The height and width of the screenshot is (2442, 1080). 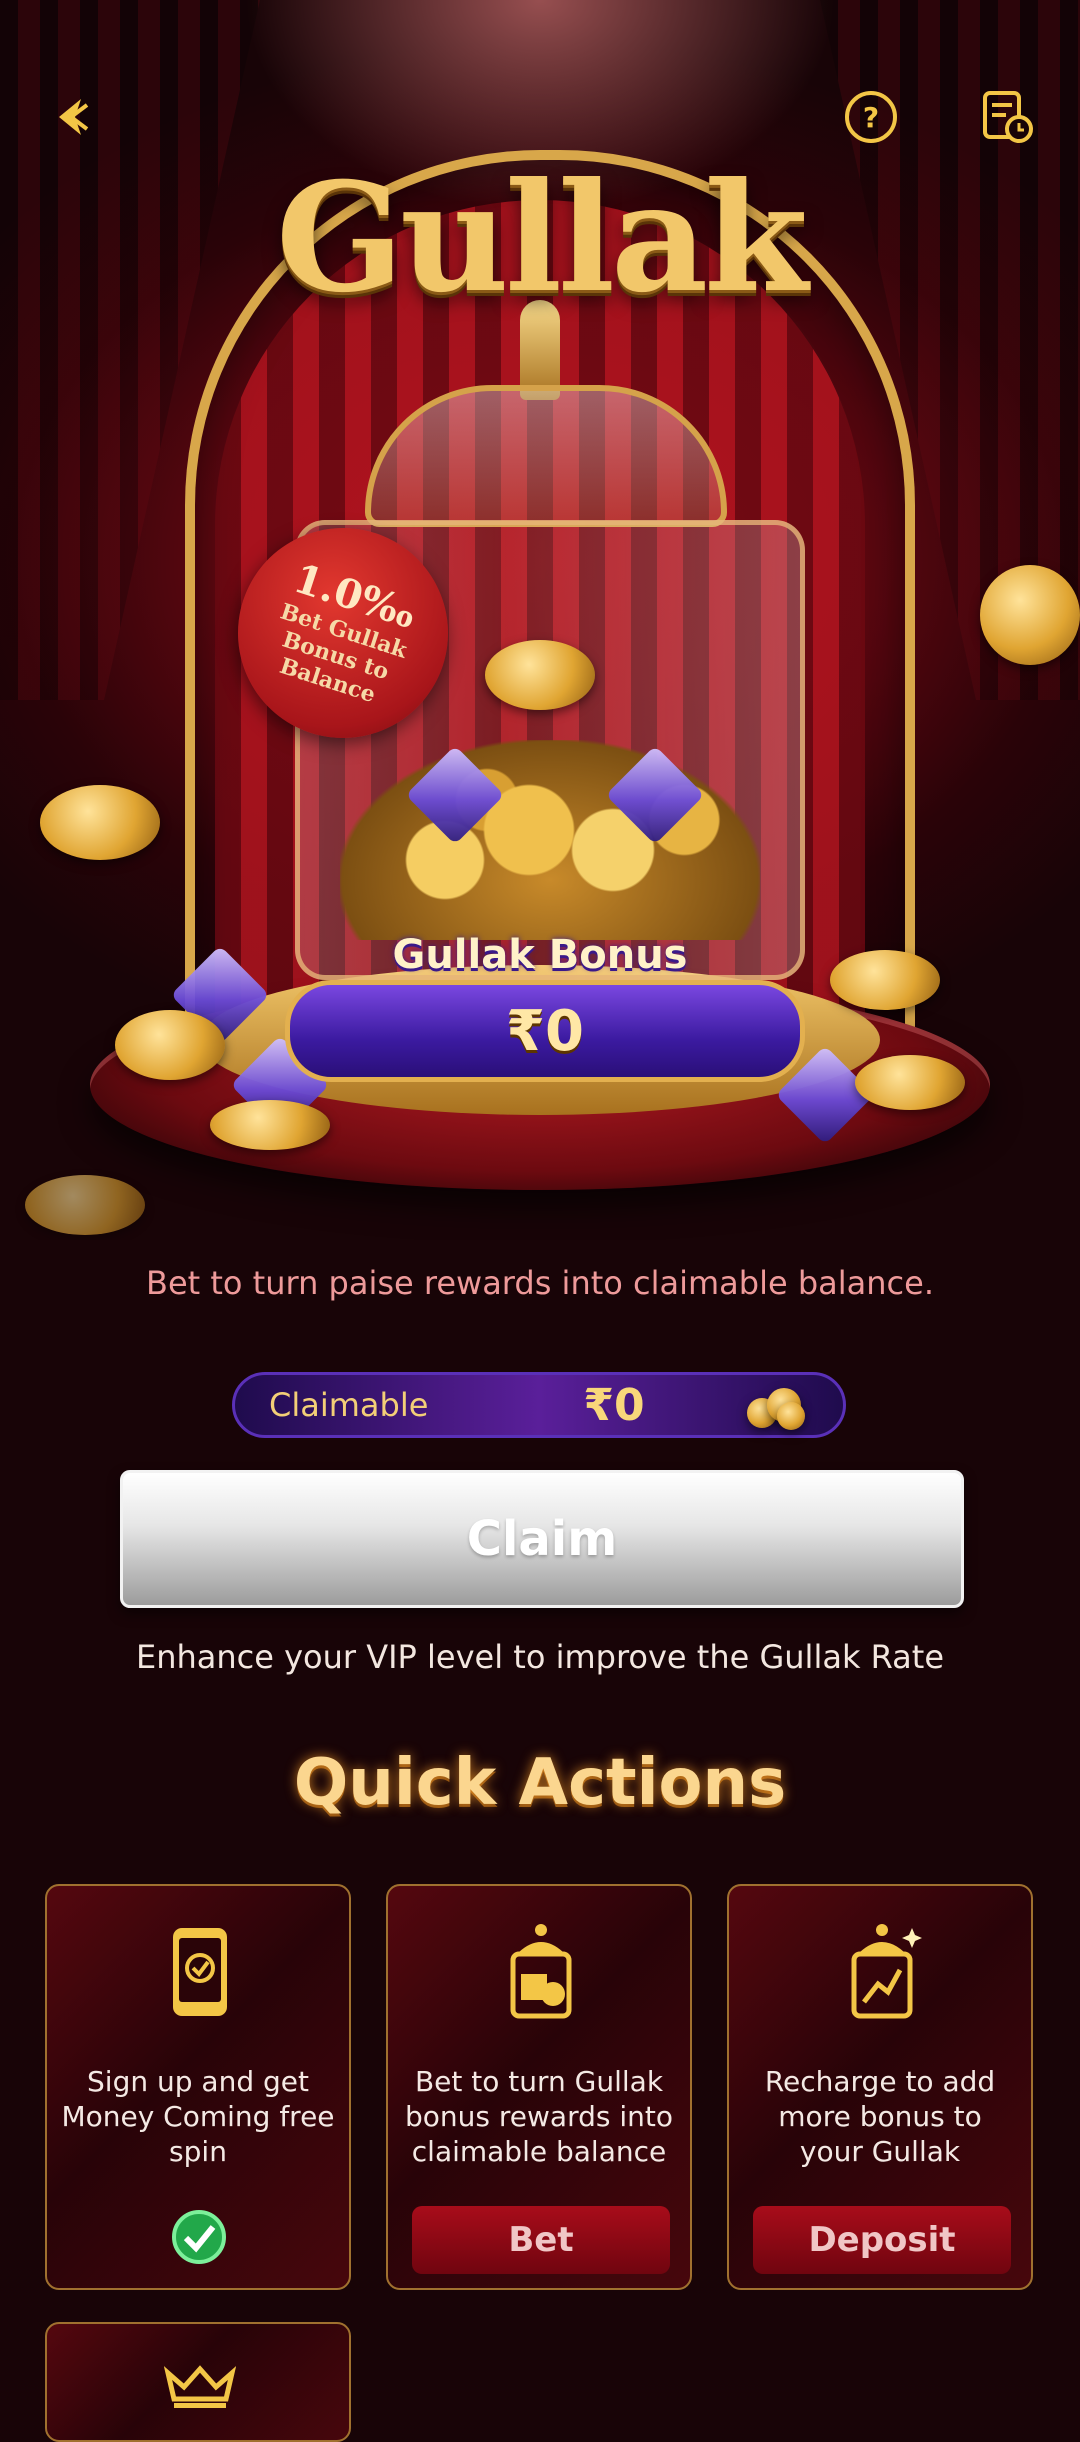 What do you see at coordinates (200, 2386) in the screenshot?
I see `crown-icon` at bounding box center [200, 2386].